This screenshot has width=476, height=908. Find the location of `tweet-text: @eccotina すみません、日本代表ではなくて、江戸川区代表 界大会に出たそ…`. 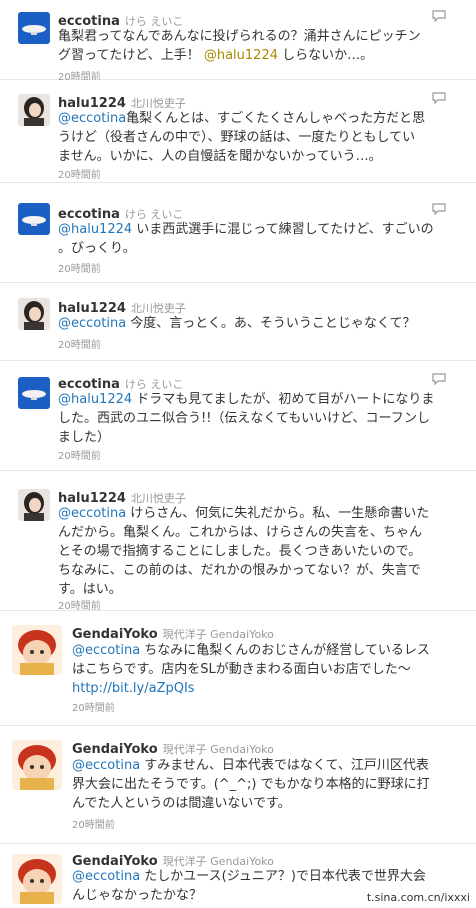

tweet-text: @eccotina すみません、日本代表ではなくて、江戸川区代表 界大会に出たそ… is located at coordinates (251, 784).